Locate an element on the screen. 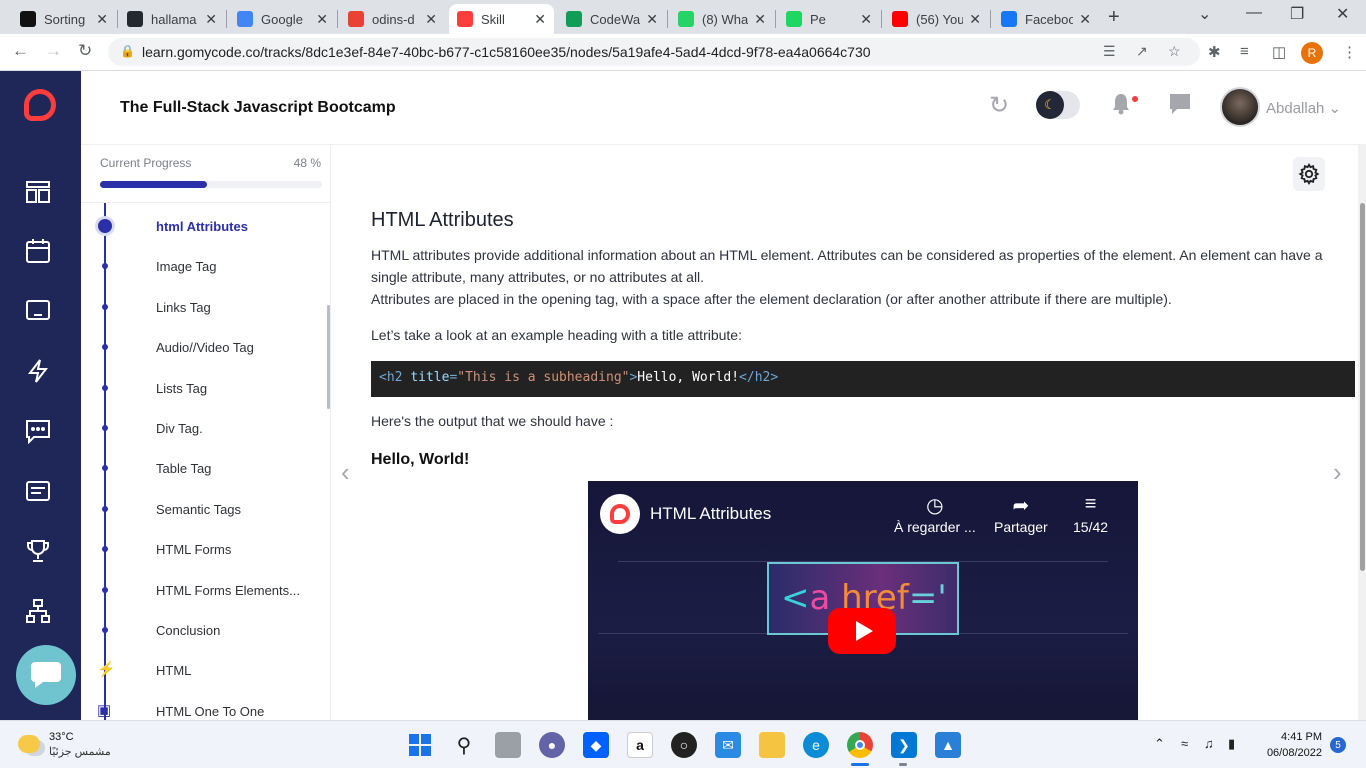 This screenshot has width=1366, height=768. outline-item: Audio//Video Tag is located at coordinates (203, 349).